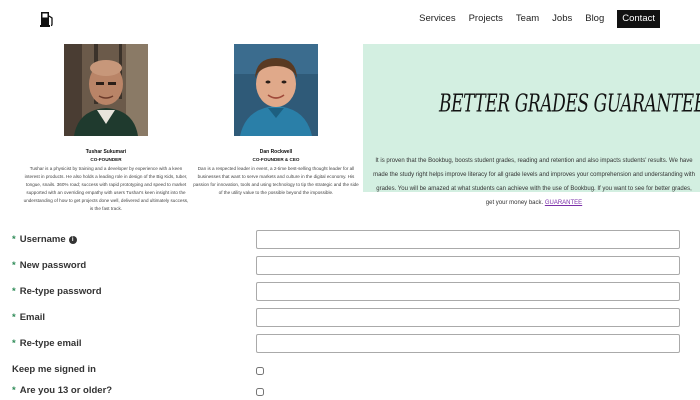  I want to click on retype-email-label-text: Re-type email, so click(50, 343).